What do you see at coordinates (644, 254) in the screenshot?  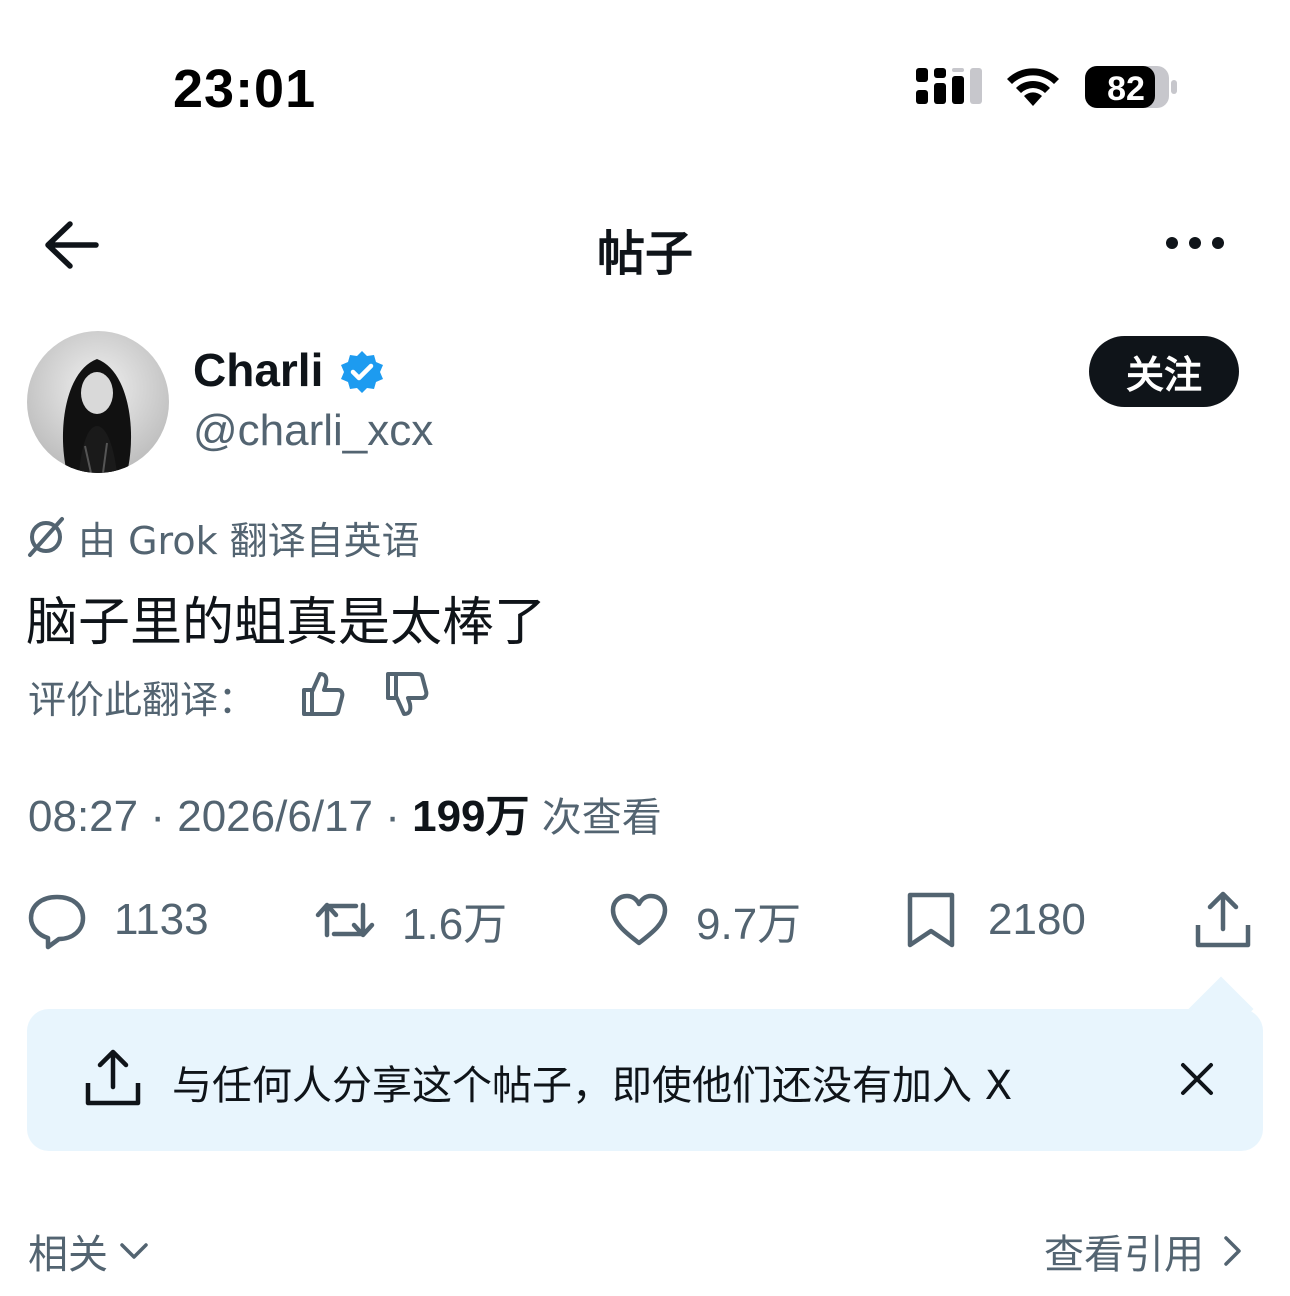 I see `page-title: 帖子` at bounding box center [644, 254].